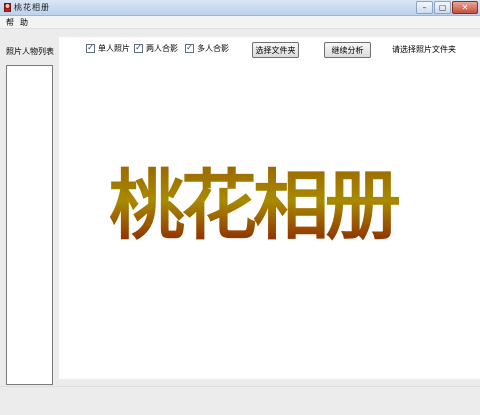 This screenshot has height=415, width=480. I want to click on menu-item-help-2: 助, so click(24, 22).